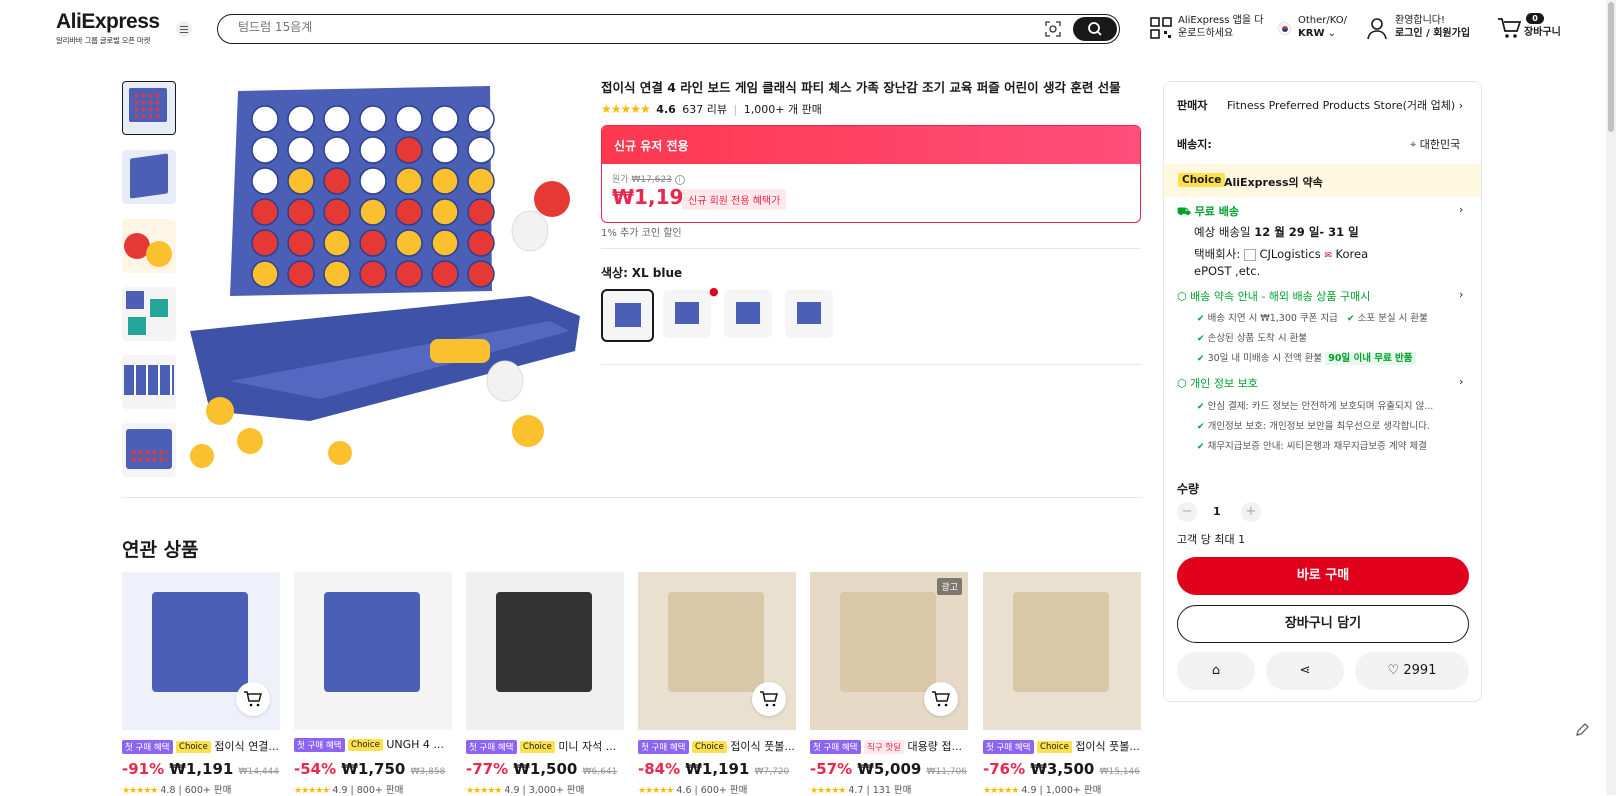 Image resolution: width=1616 pixels, height=796 pixels. I want to click on rating: 4.9, so click(512, 790).